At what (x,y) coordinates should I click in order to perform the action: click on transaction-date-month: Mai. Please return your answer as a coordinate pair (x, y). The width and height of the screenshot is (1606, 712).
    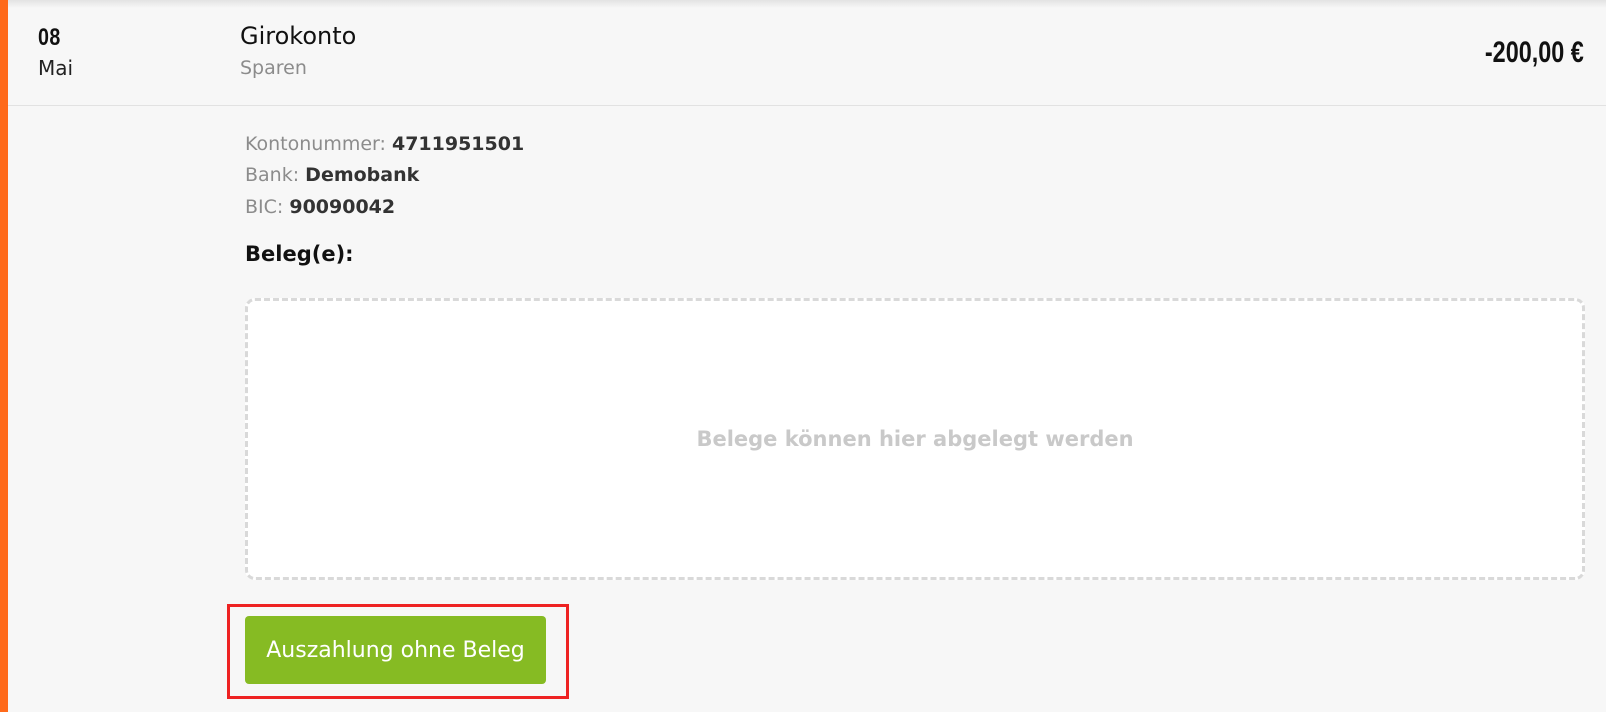
    Looking at the image, I should click on (56, 68).